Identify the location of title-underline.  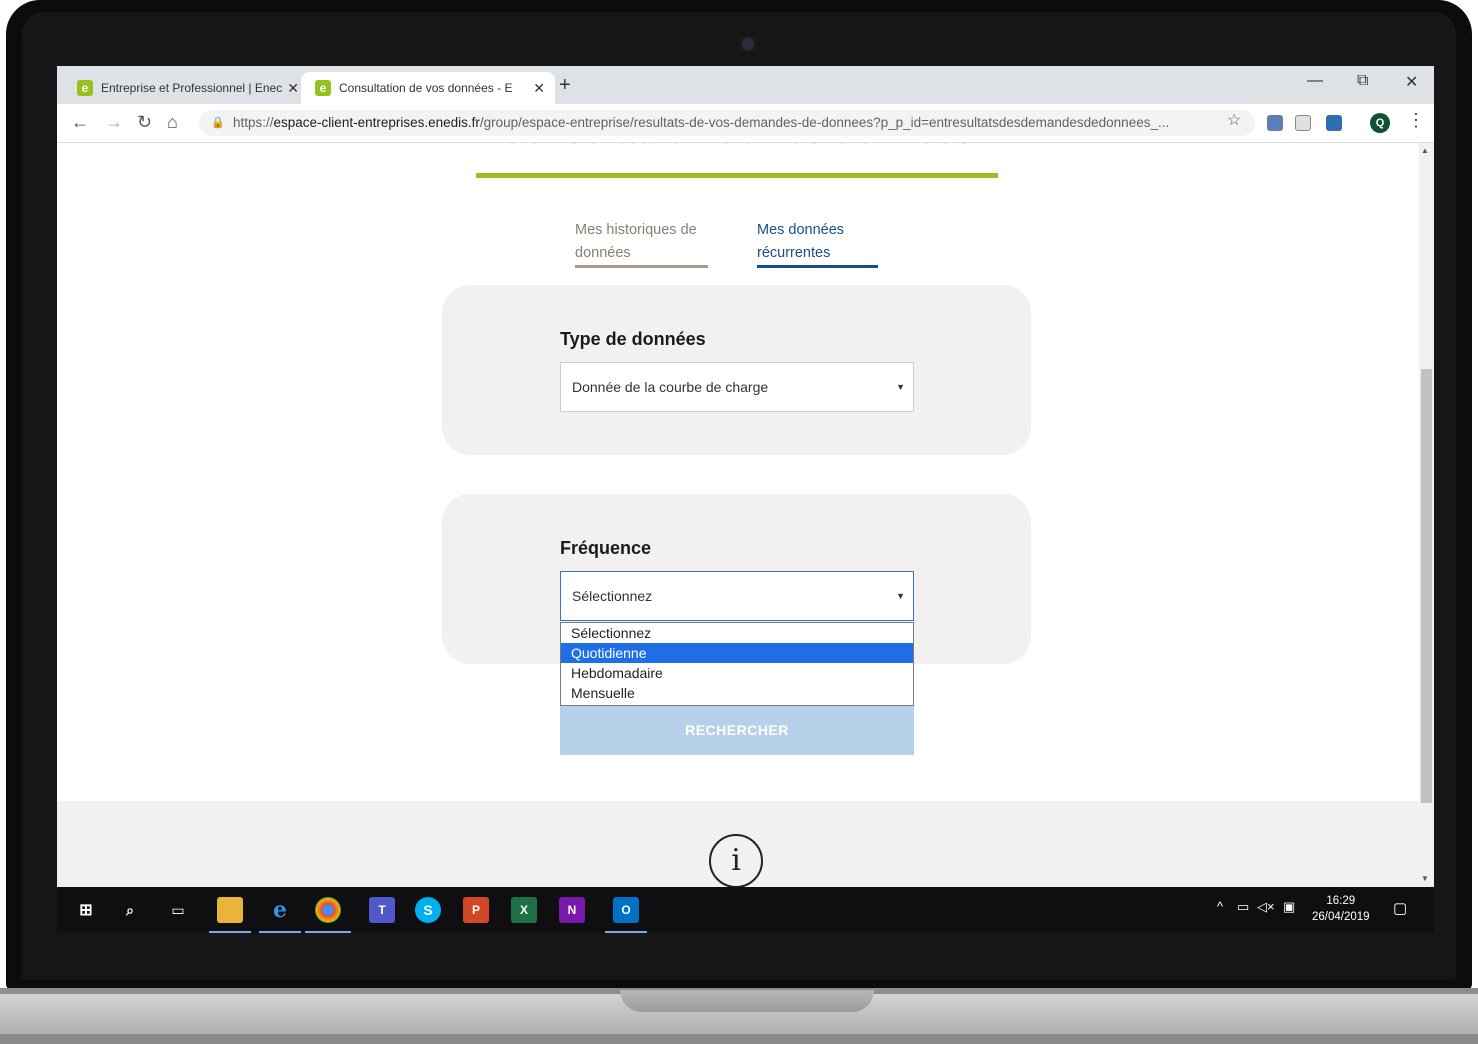
(737, 175).